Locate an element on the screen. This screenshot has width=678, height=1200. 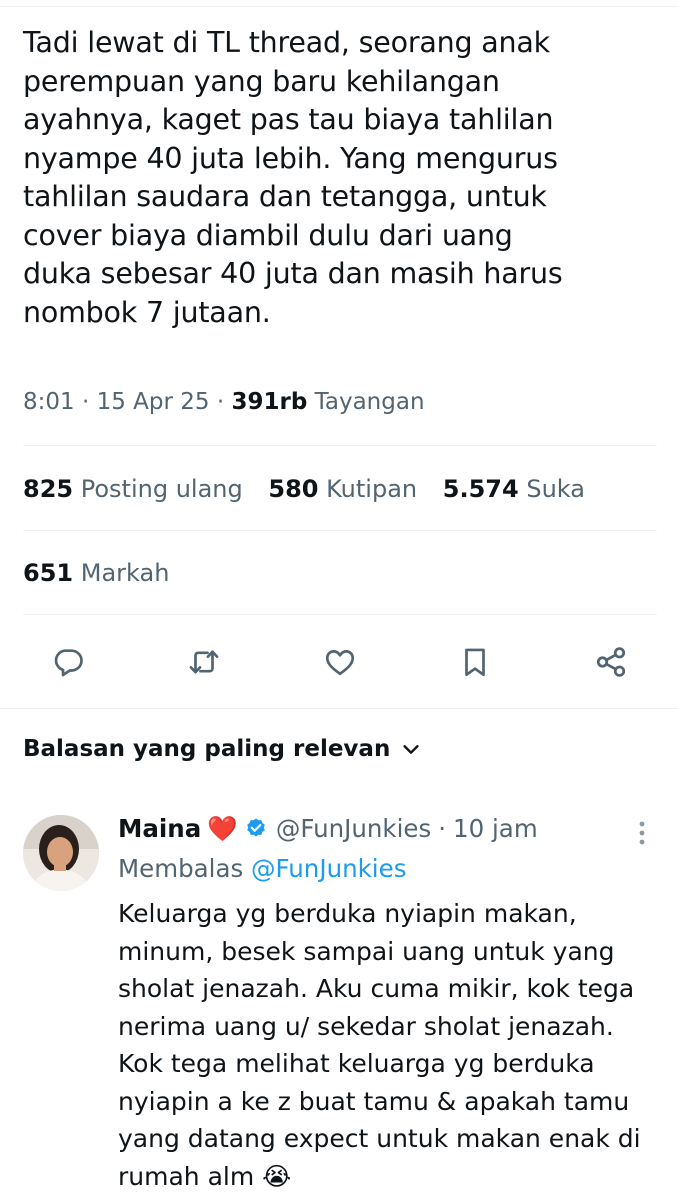
engagement-stats: 825 Posting ulang 580 Kutipan 5.574 Suka is located at coordinates (313, 489).